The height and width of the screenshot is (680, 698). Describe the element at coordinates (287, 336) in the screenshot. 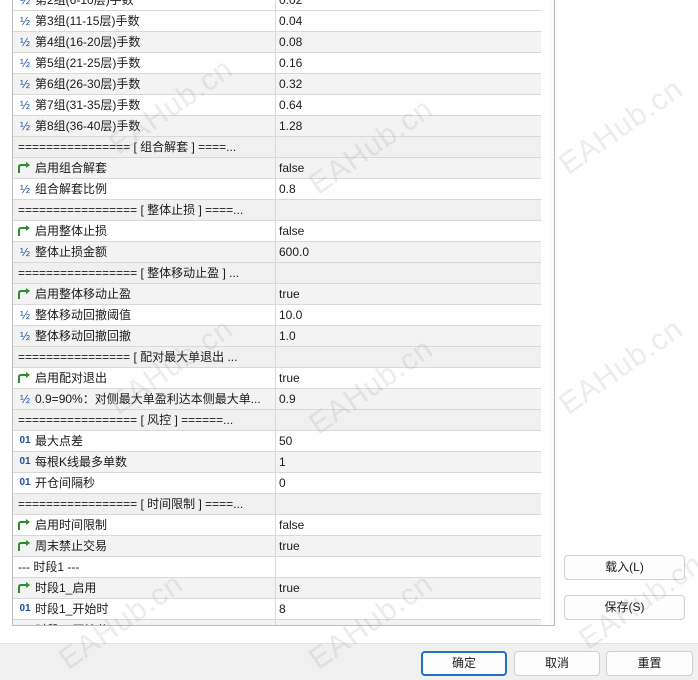

I see `parameter-value: 1.0` at that location.